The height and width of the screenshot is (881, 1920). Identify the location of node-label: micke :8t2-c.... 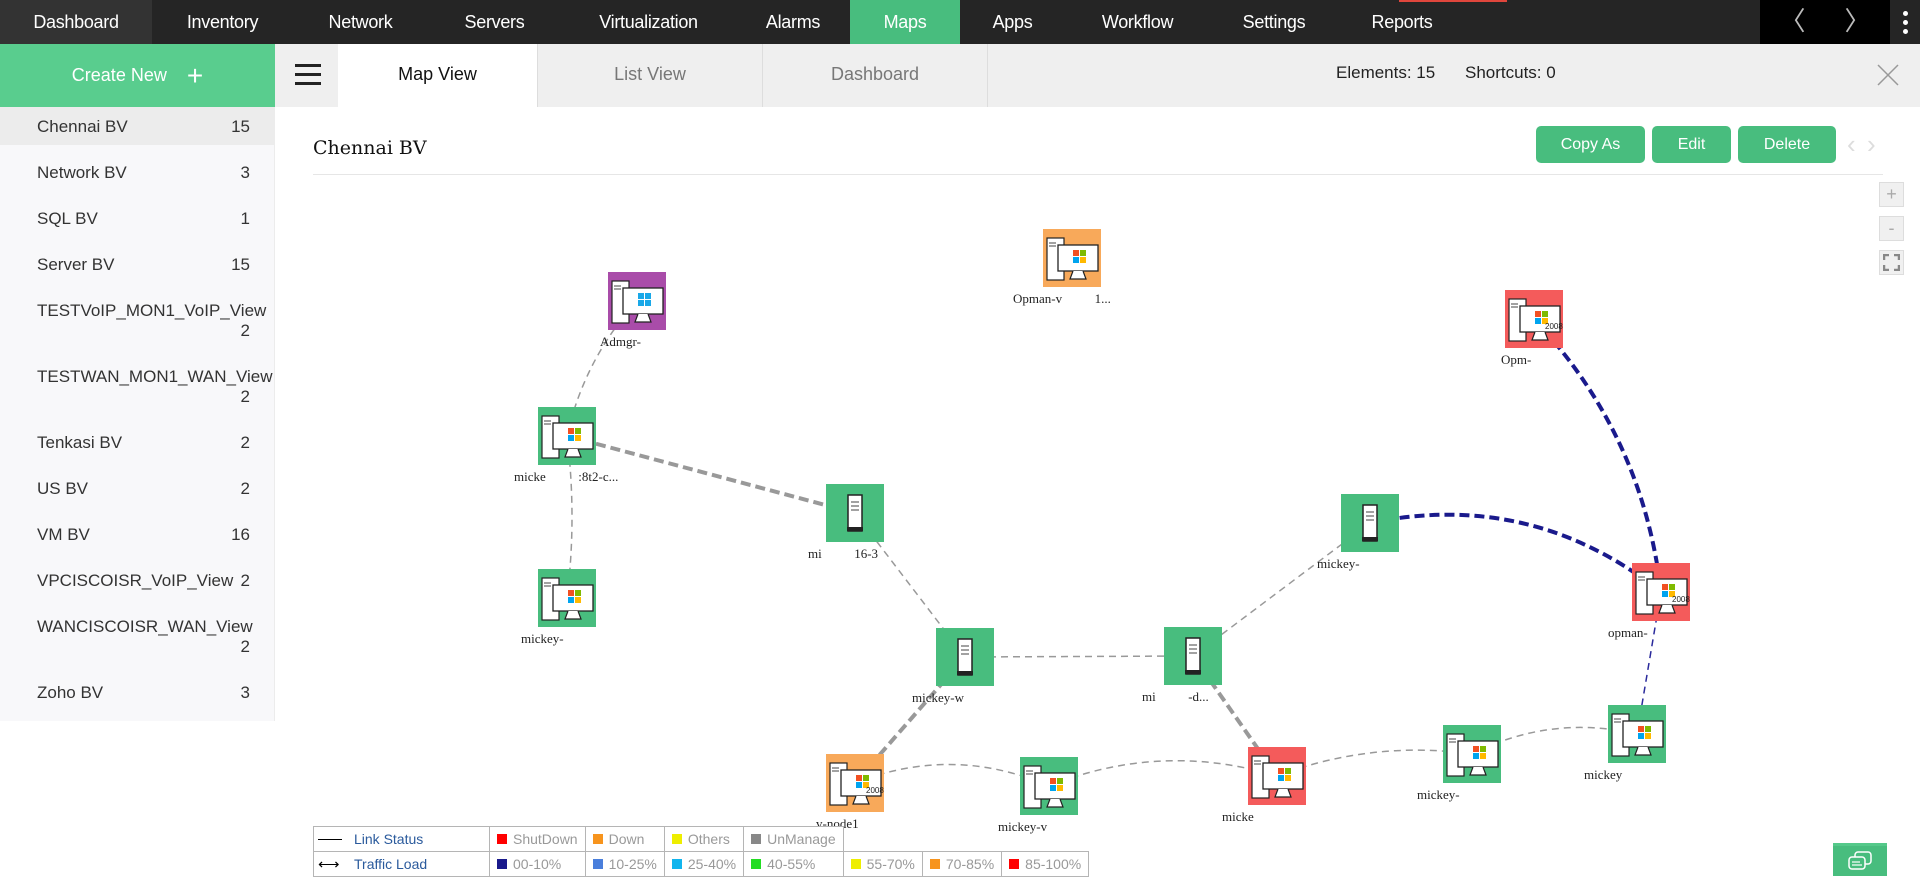
(566, 476).